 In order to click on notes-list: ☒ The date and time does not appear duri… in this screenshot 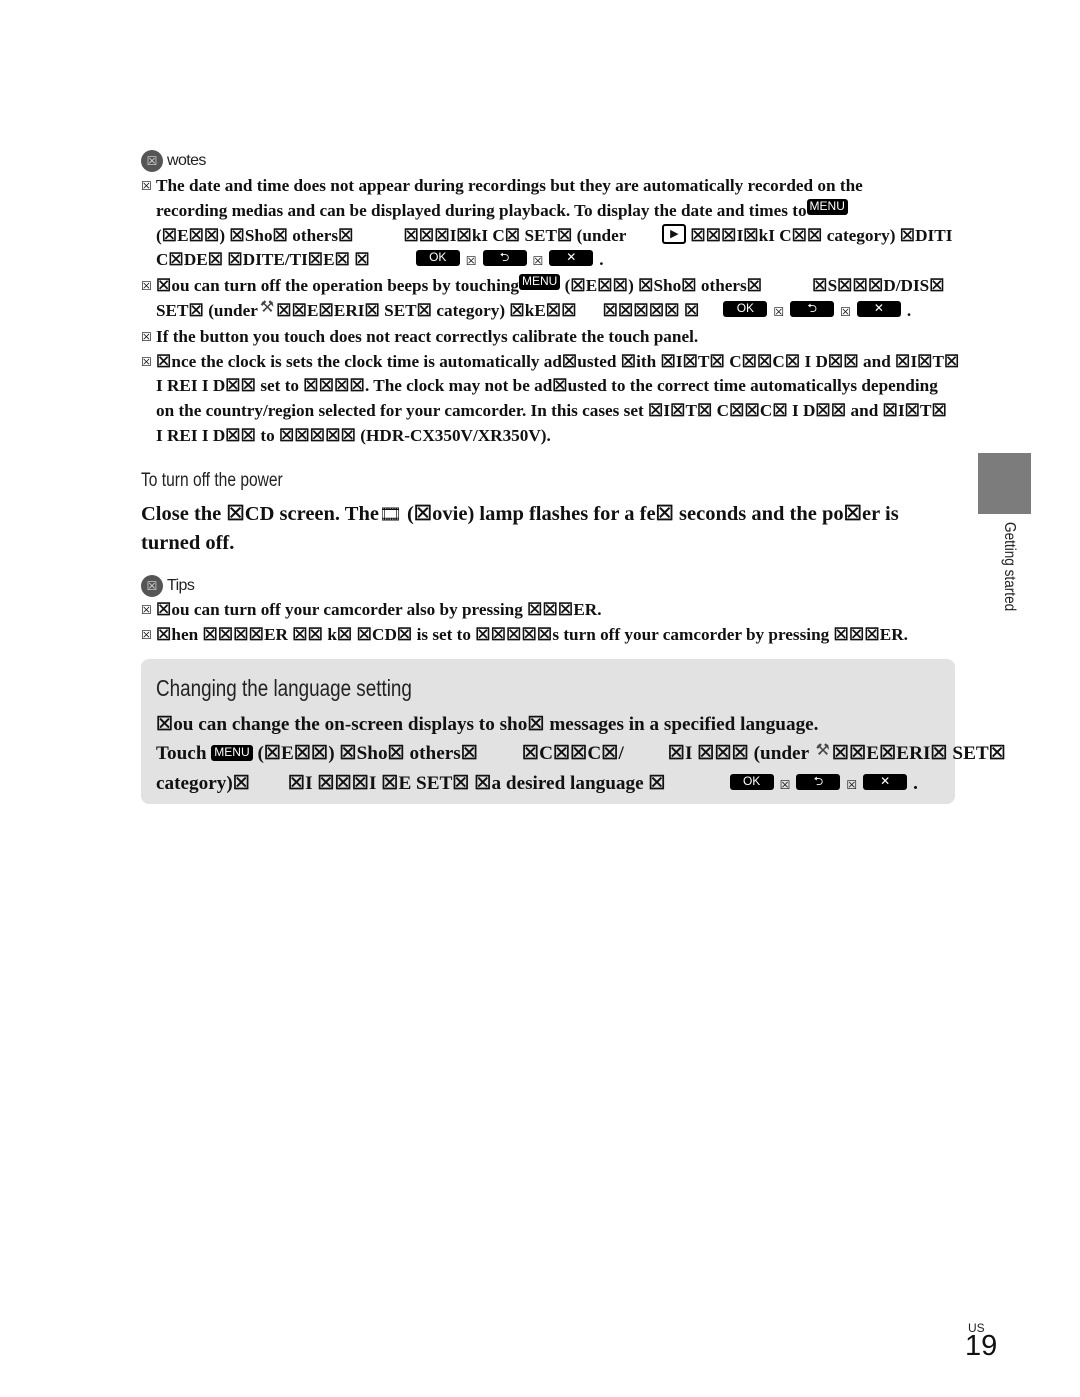, I will do `click(550, 311)`.